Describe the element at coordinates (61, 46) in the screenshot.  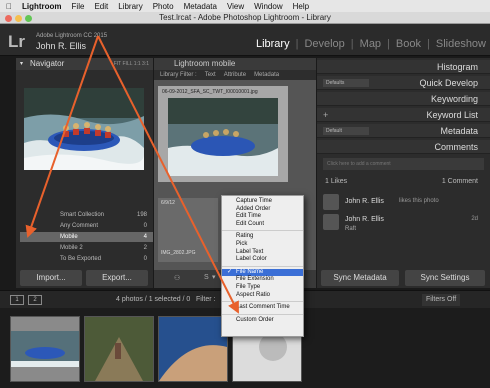
I see `user-name: John R. Ellis` at that location.